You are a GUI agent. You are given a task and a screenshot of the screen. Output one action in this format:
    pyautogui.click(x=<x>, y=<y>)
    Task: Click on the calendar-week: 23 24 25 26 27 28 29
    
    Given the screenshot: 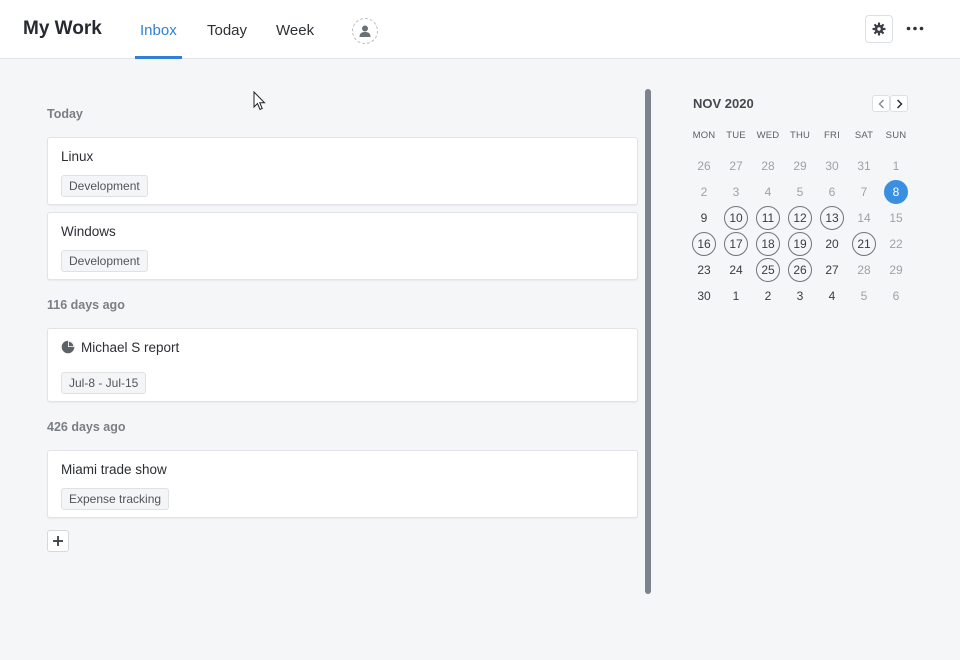 What is the action you would take?
    pyautogui.click(x=800, y=271)
    